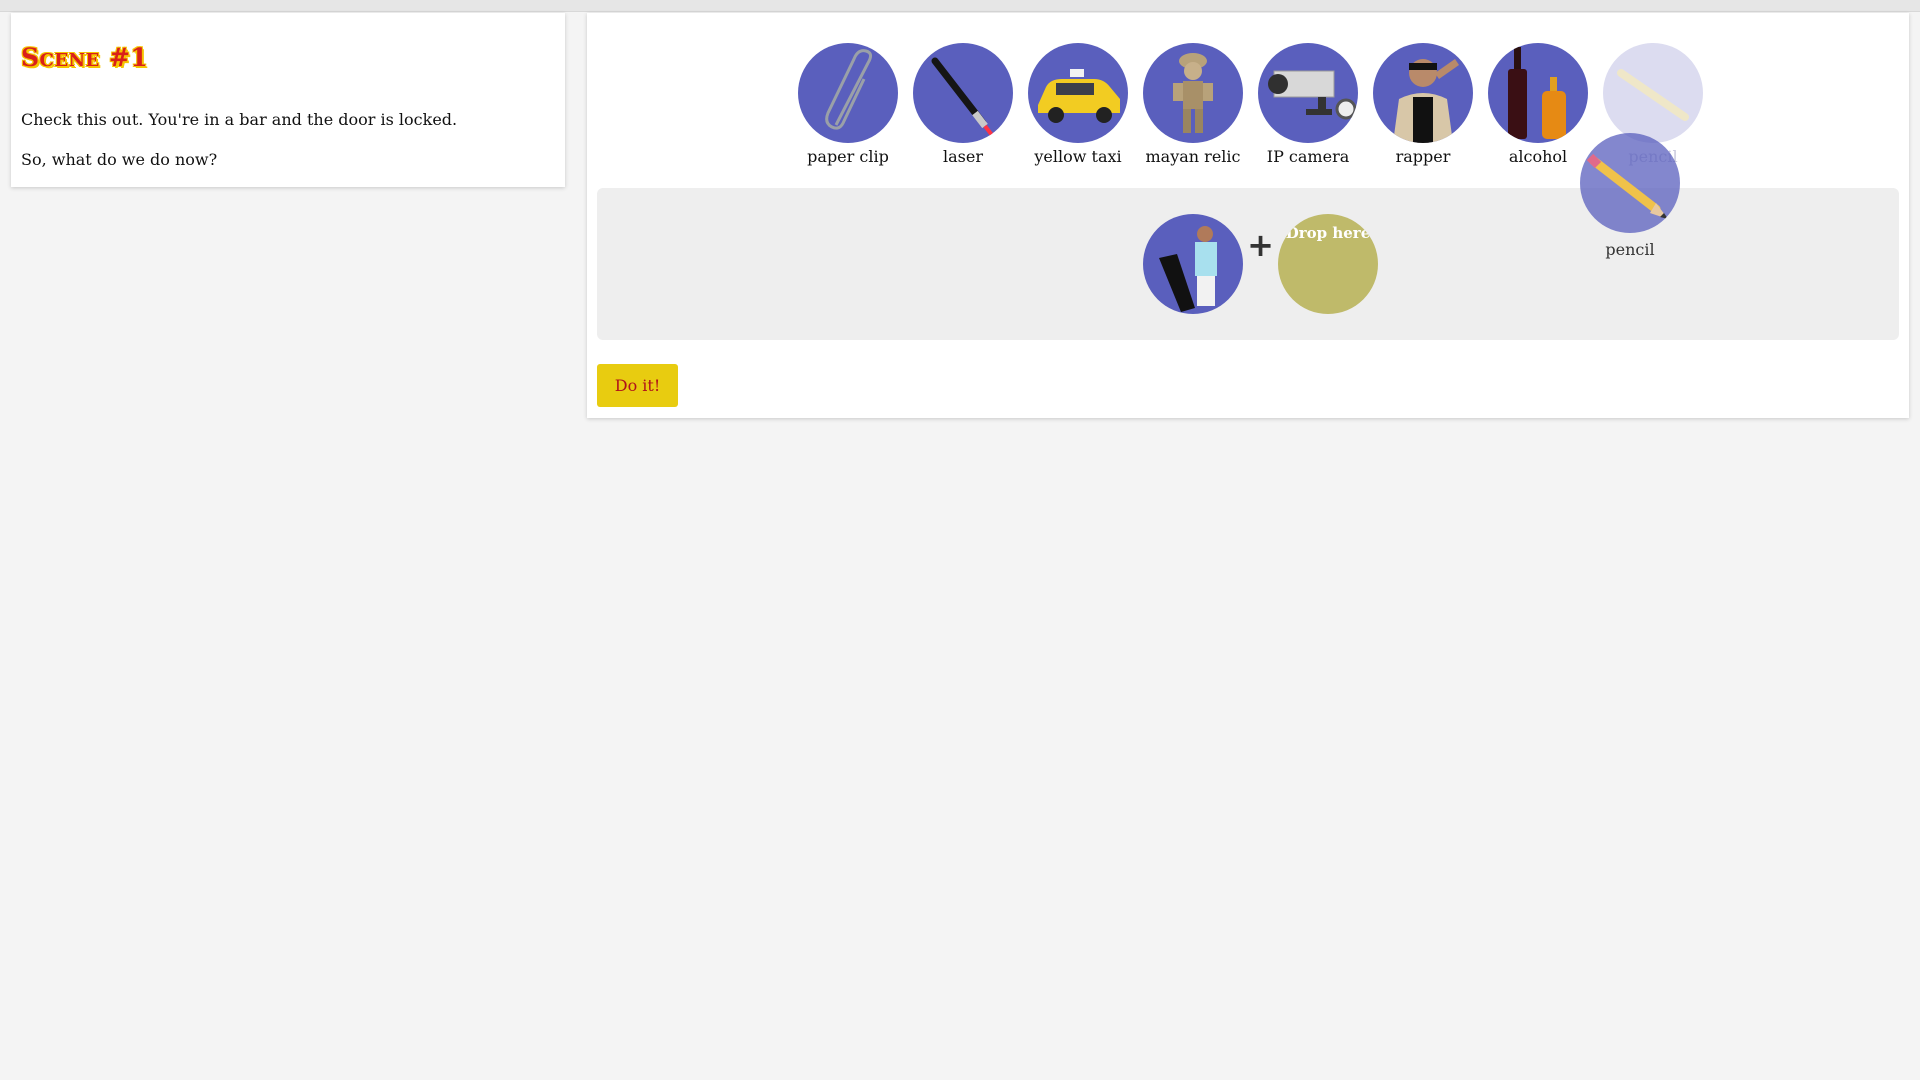  Describe the element at coordinates (1078, 156) in the screenshot. I see `item-label: yellow taxi` at that location.